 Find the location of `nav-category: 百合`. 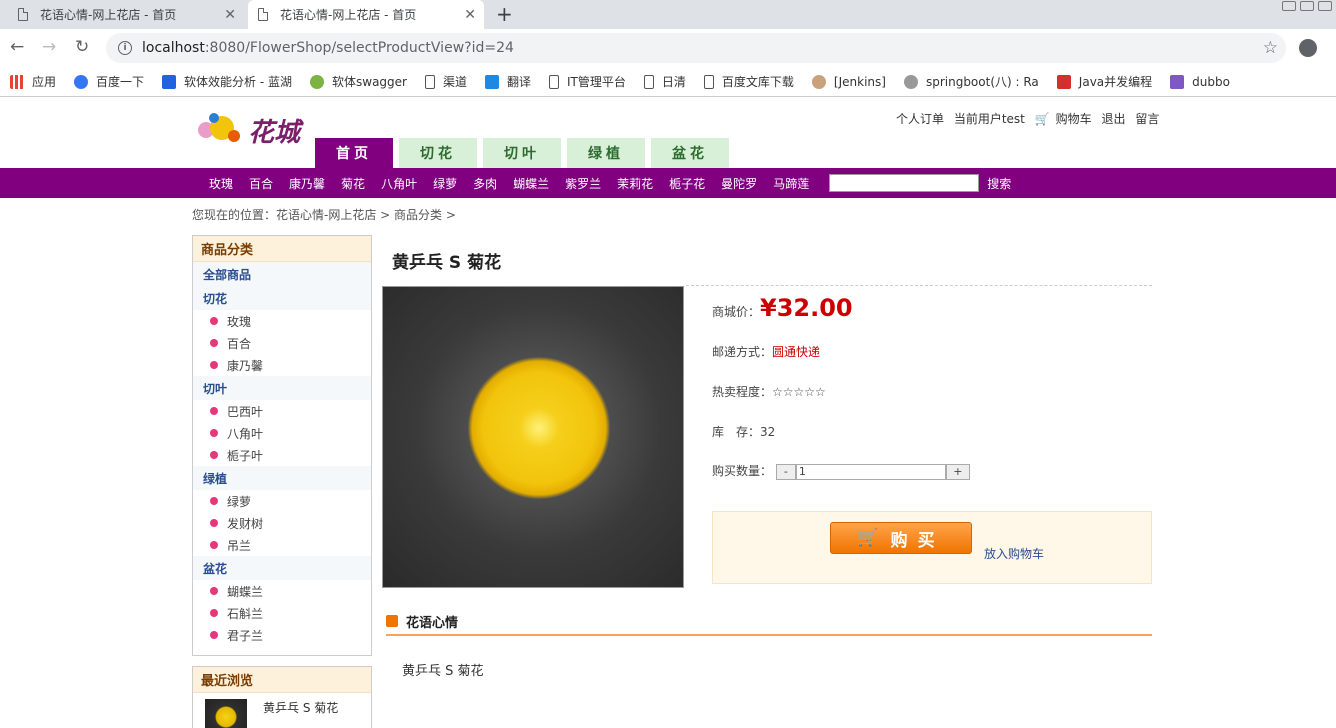

nav-category: 百合 is located at coordinates (261, 183).